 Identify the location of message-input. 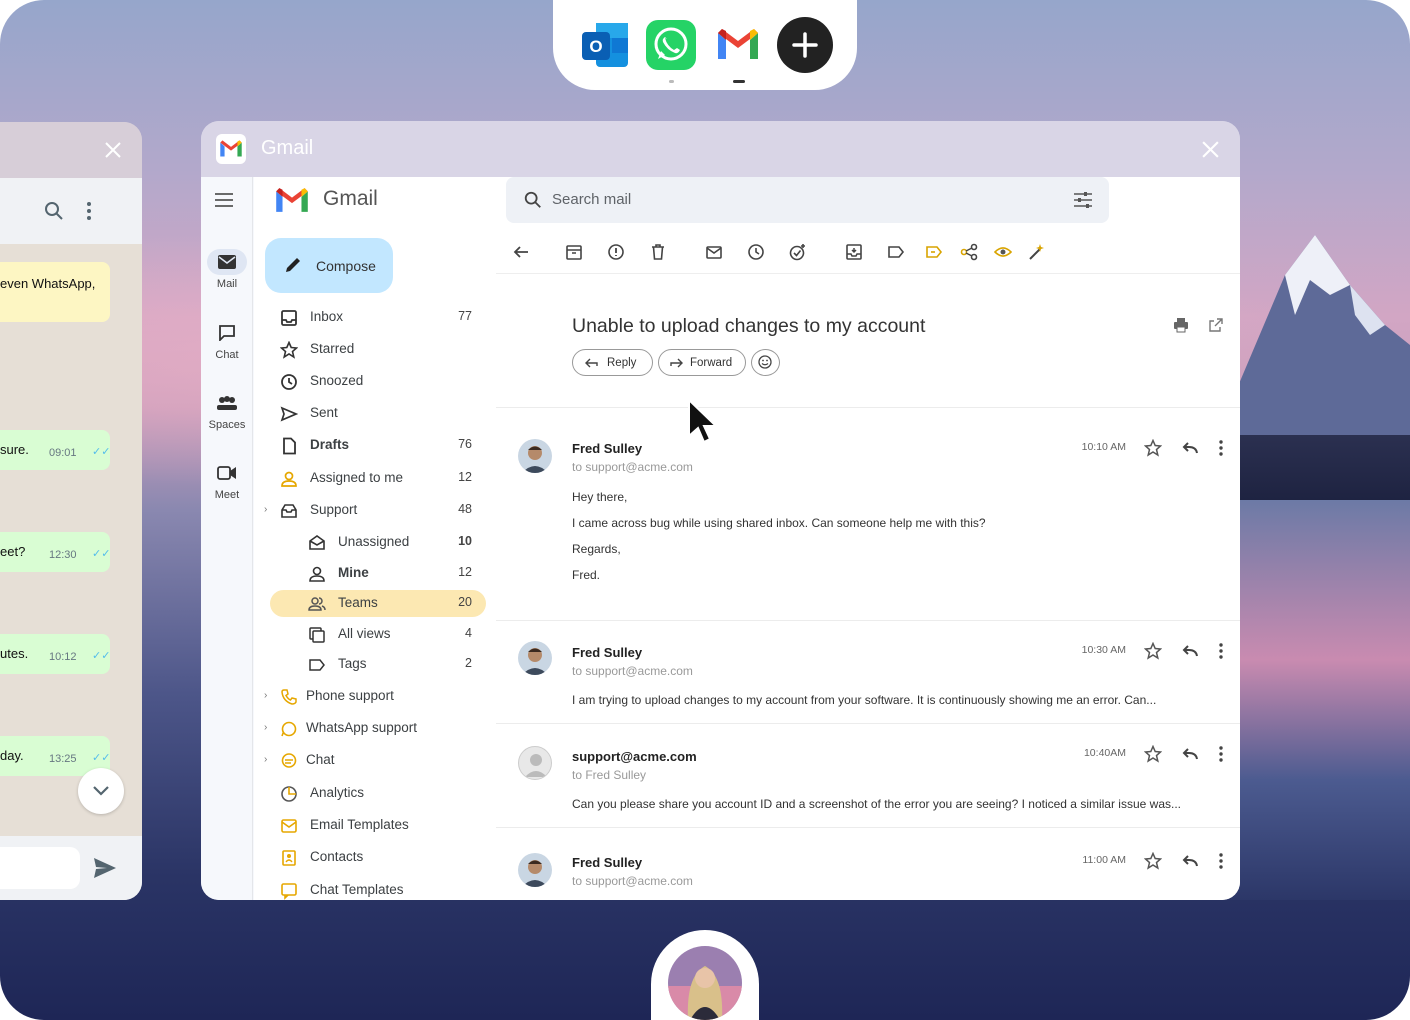
(40, 868).